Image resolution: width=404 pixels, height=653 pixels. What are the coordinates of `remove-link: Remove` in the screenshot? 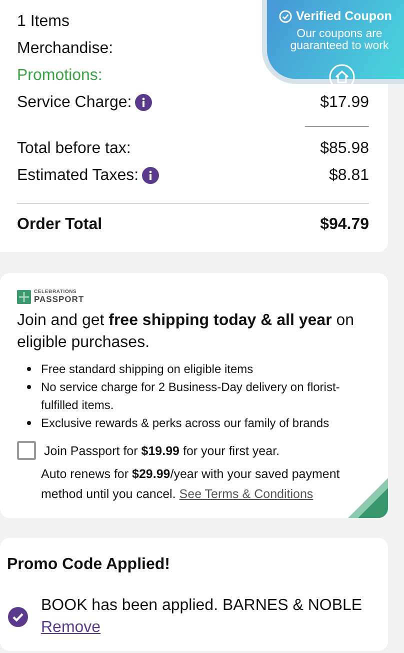 It's located at (71, 628).